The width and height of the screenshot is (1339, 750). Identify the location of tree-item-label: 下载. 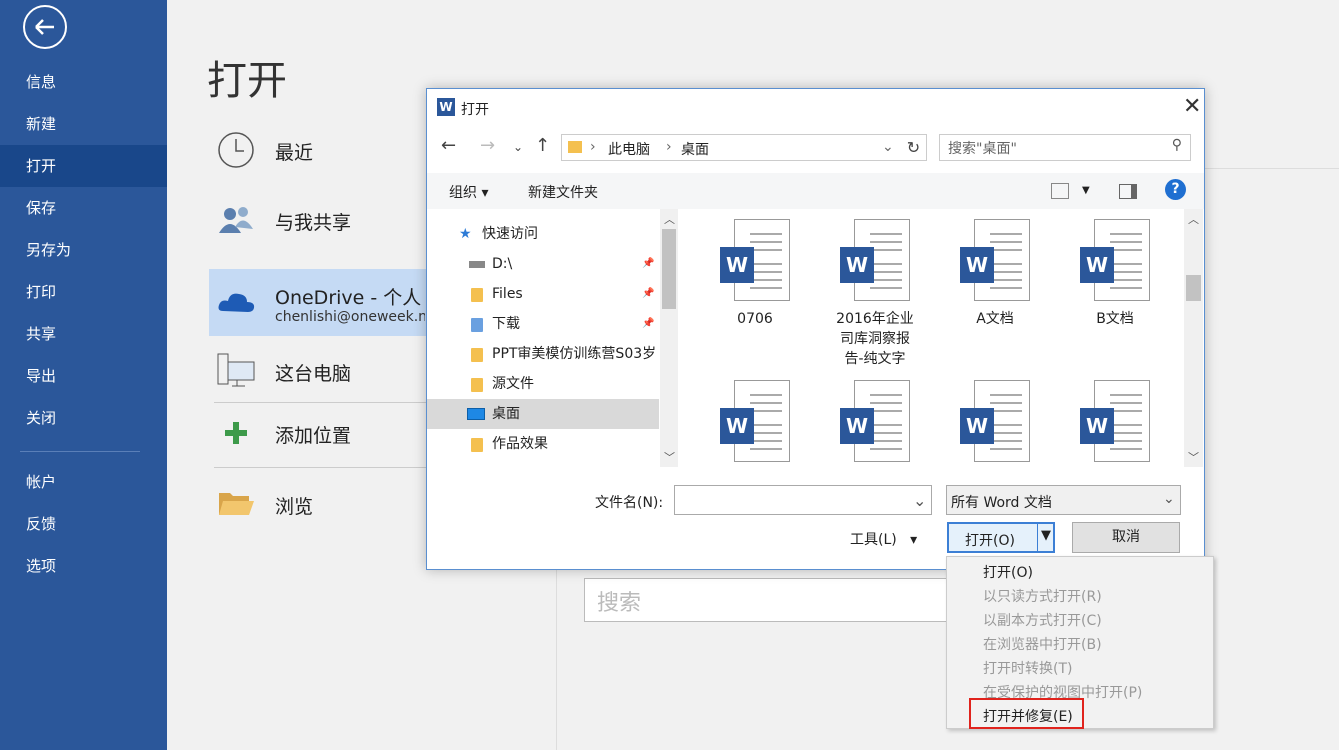
(506, 324).